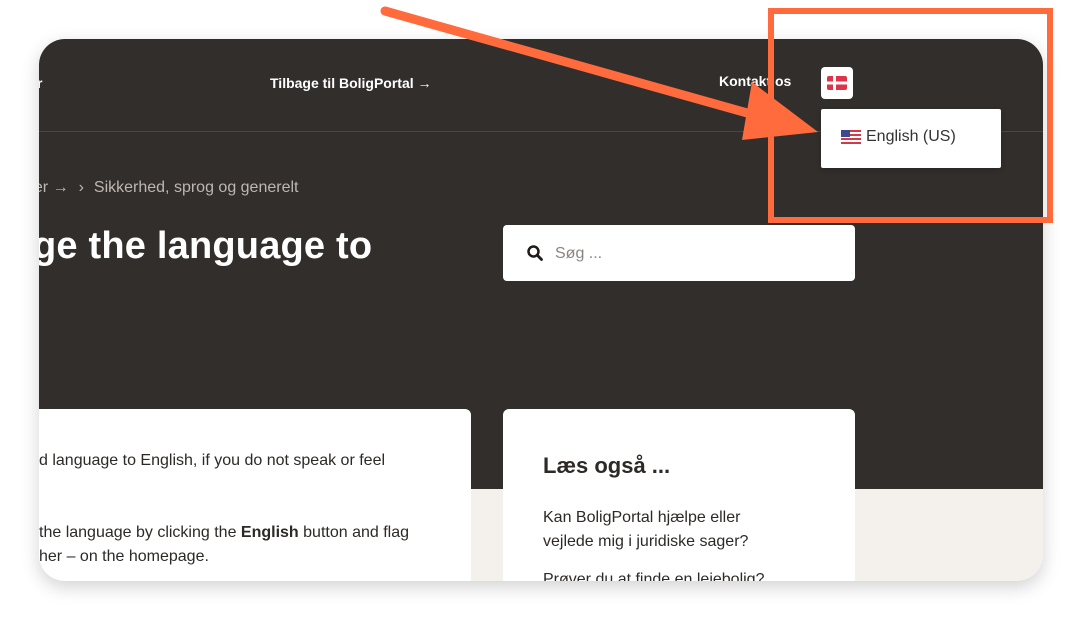 The height and width of the screenshot is (621, 1082). I want to click on search-icon, so click(535, 253).